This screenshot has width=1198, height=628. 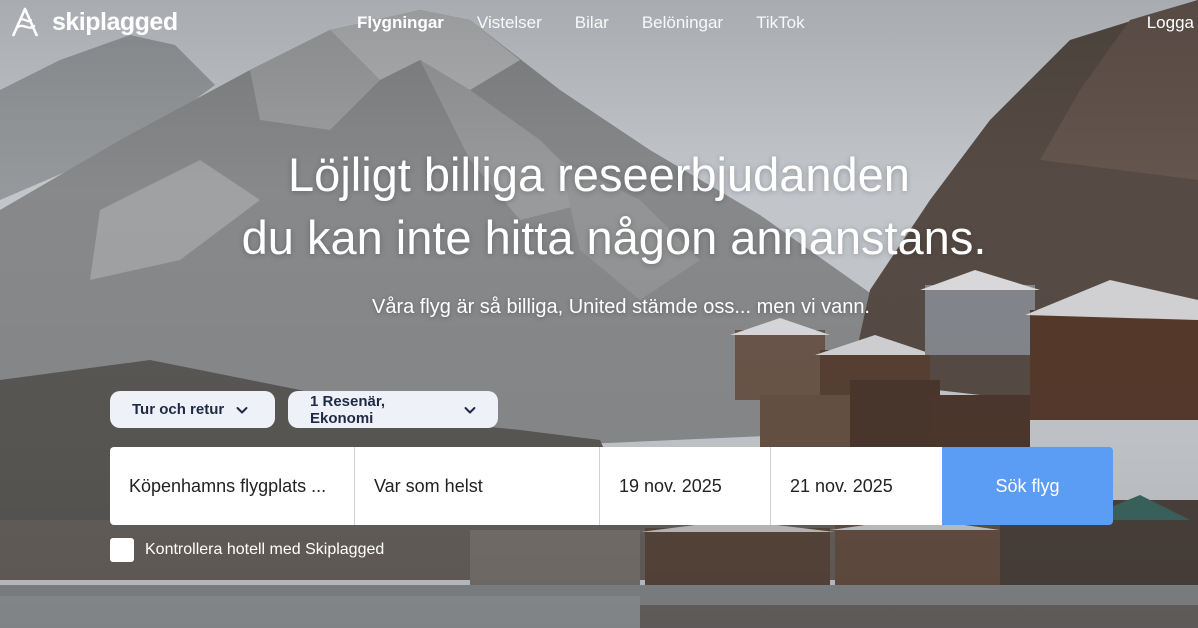 What do you see at coordinates (592, 23) in the screenshot?
I see `nav-item-cars: Bilar` at bounding box center [592, 23].